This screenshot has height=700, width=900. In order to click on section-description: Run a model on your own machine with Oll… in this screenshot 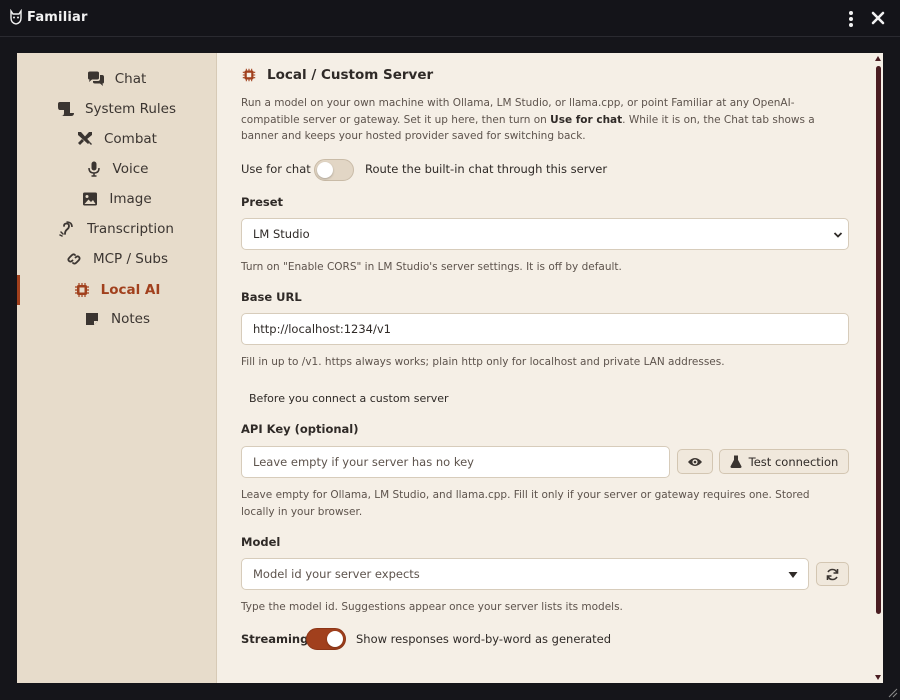, I will do `click(541, 120)`.